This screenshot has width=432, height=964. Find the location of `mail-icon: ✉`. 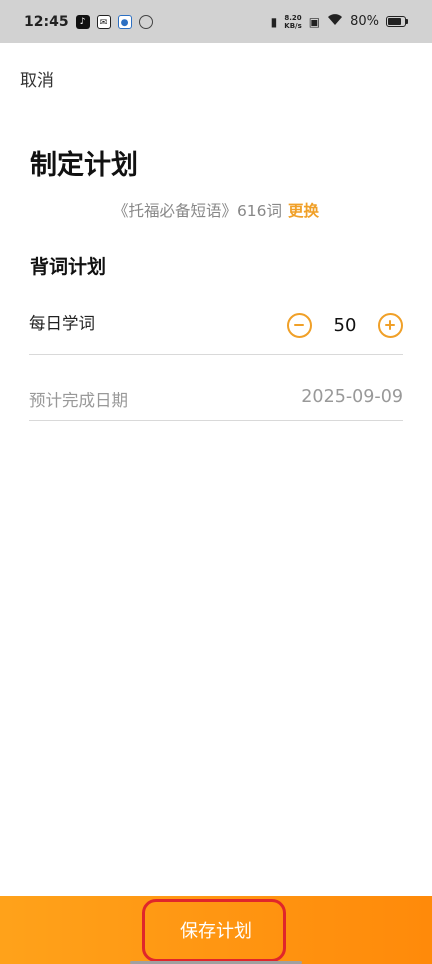

mail-icon: ✉ is located at coordinates (103, 21).